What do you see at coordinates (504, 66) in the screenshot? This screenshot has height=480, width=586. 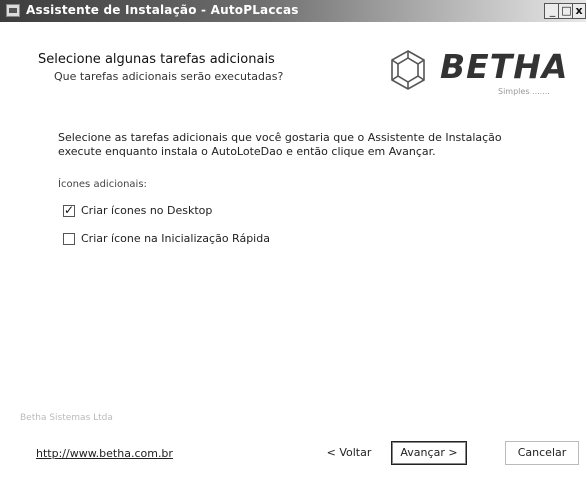 I see `brand-name: BETHA` at bounding box center [504, 66].